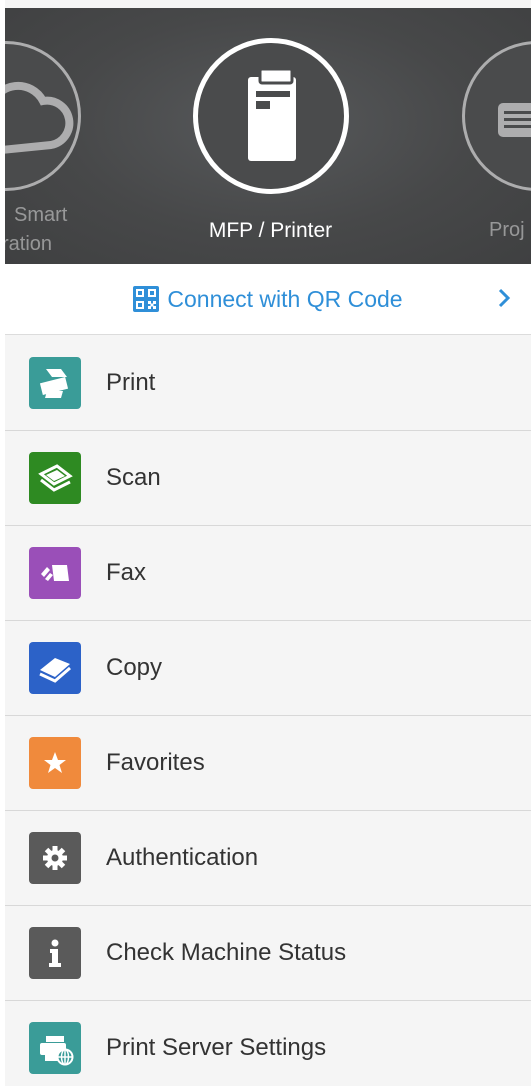 The image size is (531, 1086). What do you see at coordinates (55, 383) in the screenshot?
I see `print-icon` at bounding box center [55, 383].